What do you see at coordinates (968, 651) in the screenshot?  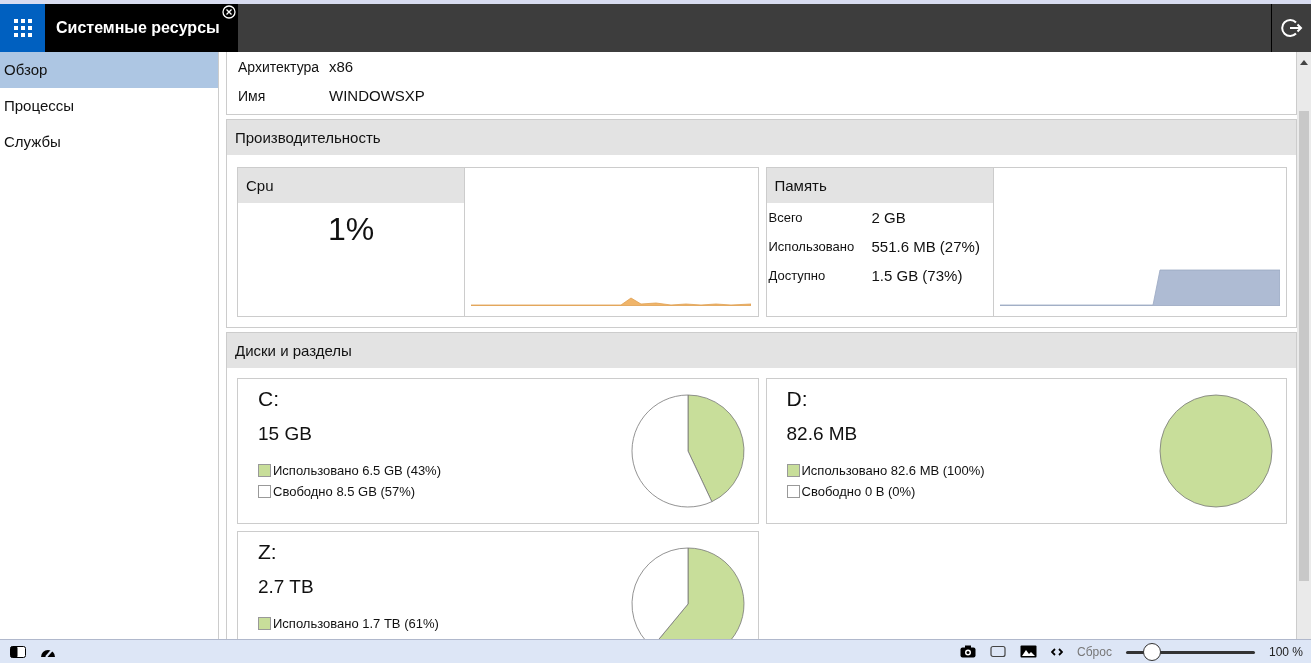 I see `camera-icon` at bounding box center [968, 651].